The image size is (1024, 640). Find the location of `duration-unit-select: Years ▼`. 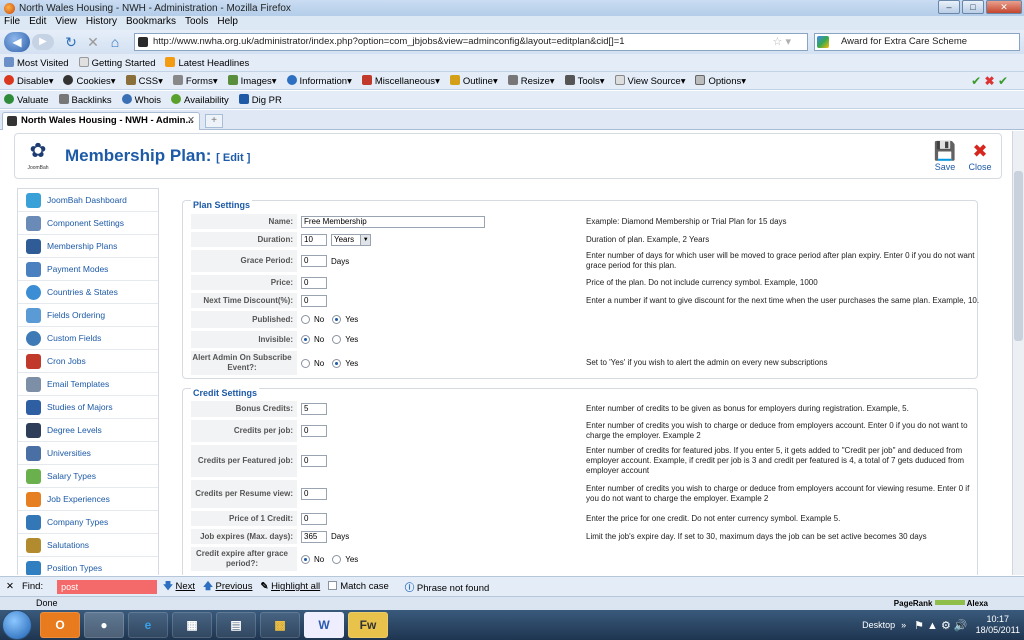

duration-unit-select: Years ▼ is located at coordinates (351, 239).